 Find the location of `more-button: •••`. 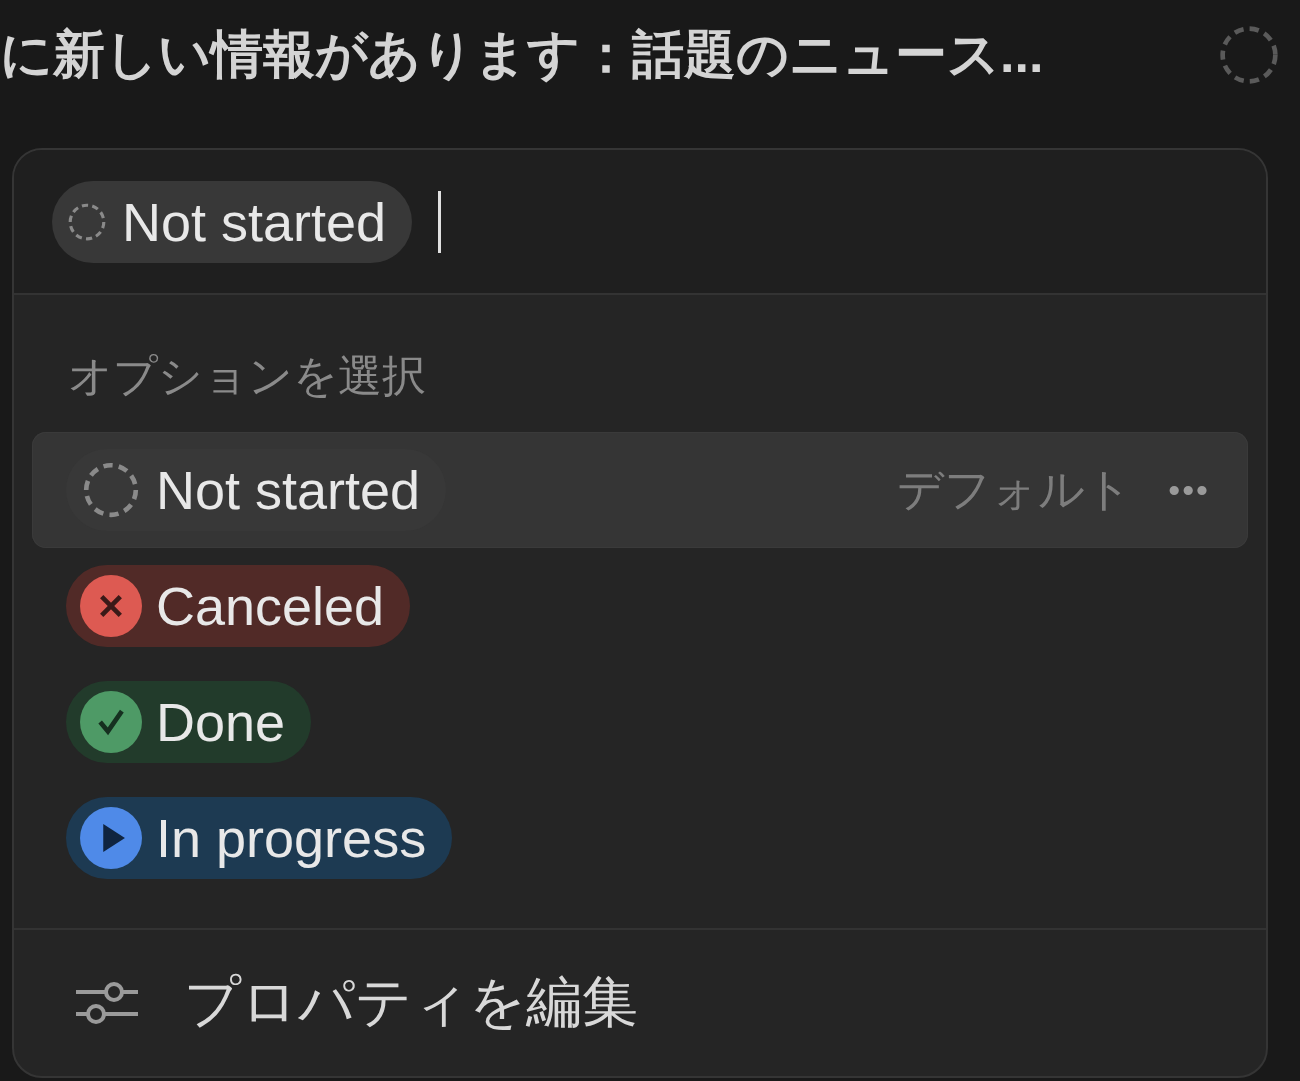

more-button: ••• is located at coordinates (1189, 490).